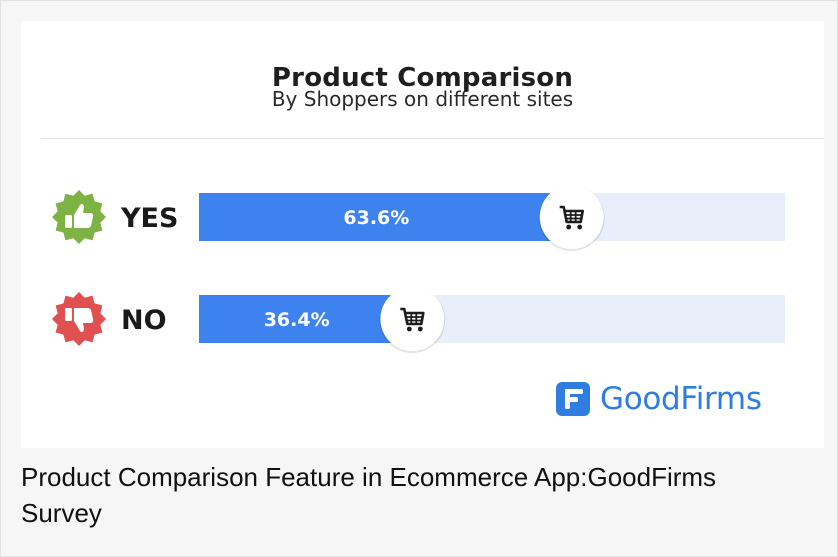 The width and height of the screenshot is (838, 557). I want to click on goodfirms-logo: GoodFirms, so click(659, 399).